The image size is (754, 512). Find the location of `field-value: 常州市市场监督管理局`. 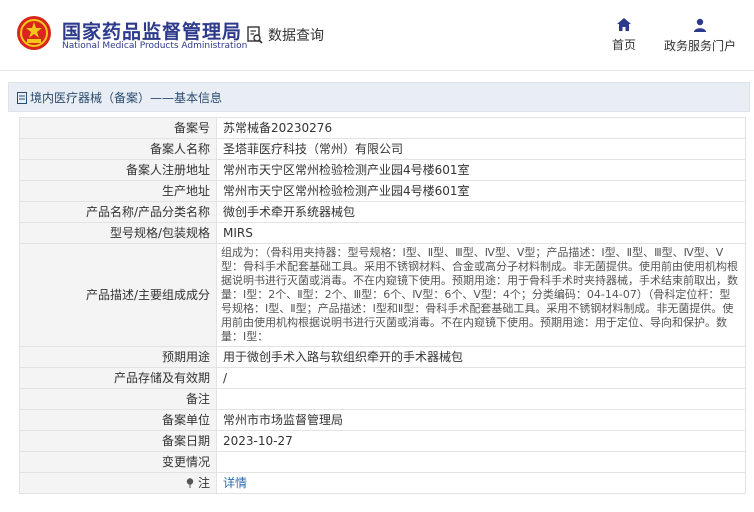

field-value: 常州市市场监督管理局 is located at coordinates (481, 420).